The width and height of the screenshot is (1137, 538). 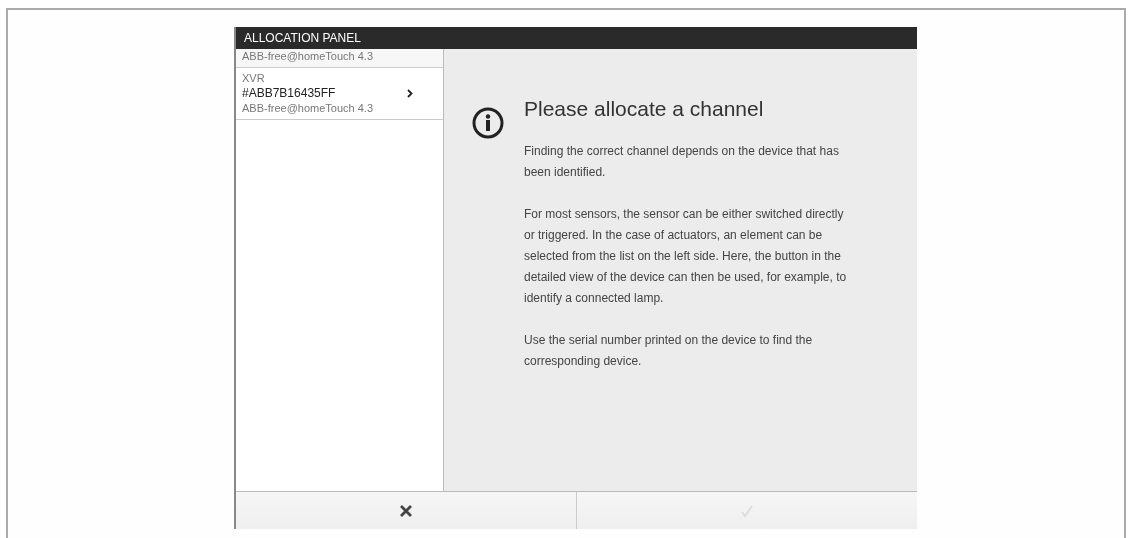 I want to click on message-paragraph: For most sensors, the sensor can be either switched directly or triggered. In the case of actuators, an element can be selected from the list on the left side. Here, the button in the detailed view of the device can then be used, for example, to identify a connected lamp., so click(x=686, y=256).